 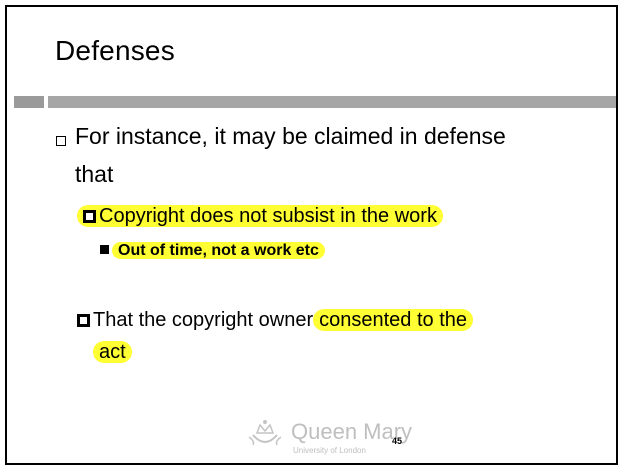 I want to click on logo-subtitle: University of London, so click(x=329, y=450).